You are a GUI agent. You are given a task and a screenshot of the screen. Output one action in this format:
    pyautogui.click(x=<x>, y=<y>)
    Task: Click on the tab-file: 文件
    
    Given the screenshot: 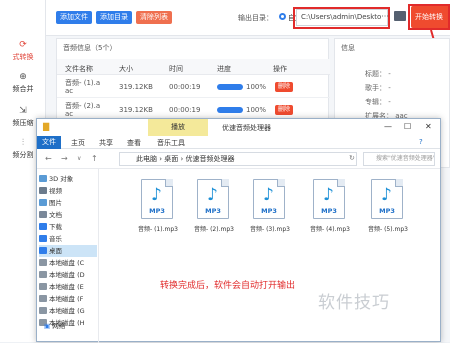 What is the action you would take?
    pyautogui.click(x=49, y=142)
    